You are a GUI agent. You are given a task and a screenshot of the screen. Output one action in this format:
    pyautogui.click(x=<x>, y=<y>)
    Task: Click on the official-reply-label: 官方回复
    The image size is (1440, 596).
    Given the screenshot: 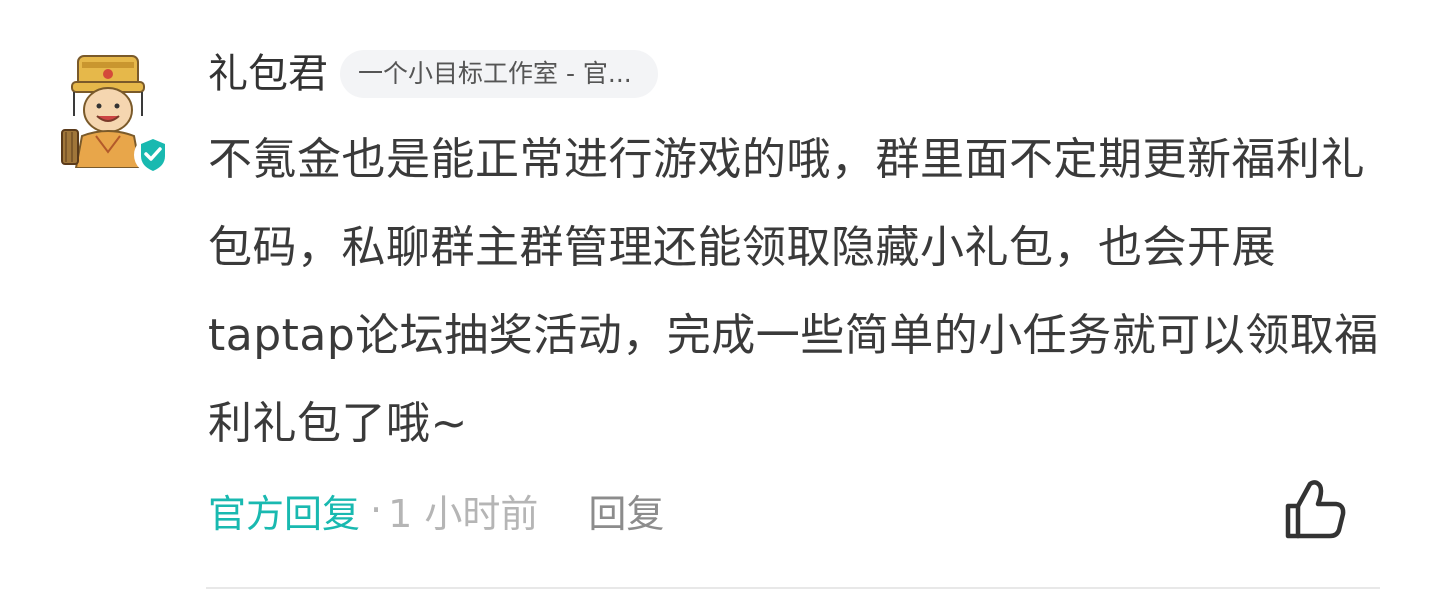 What is the action you would take?
    pyautogui.click(x=284, y=513)
    